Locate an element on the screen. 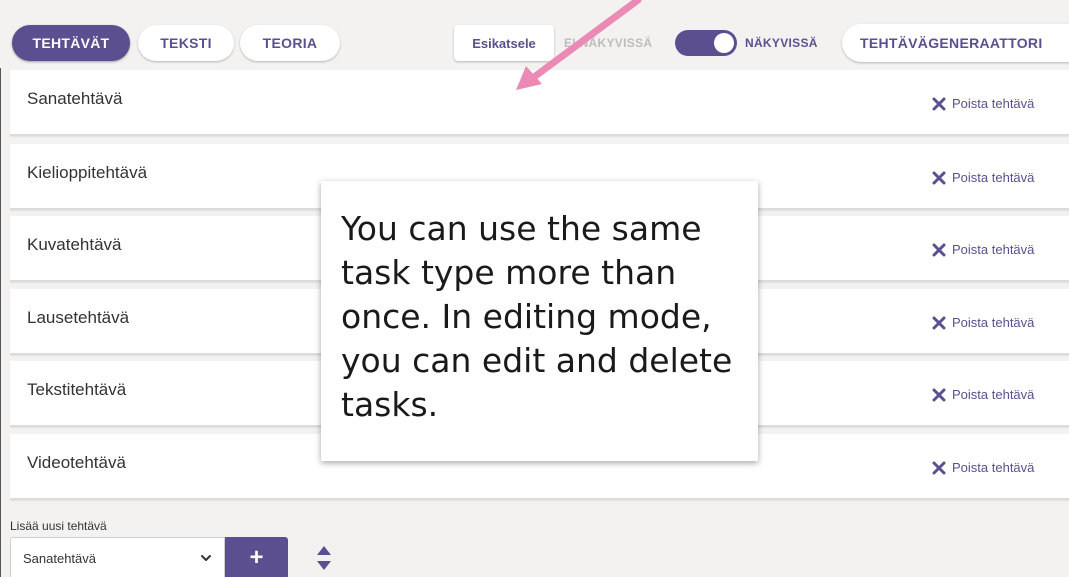 The image size is (1069, 577). task-name: Lausetehtävä is located at coordinates (78, 317).